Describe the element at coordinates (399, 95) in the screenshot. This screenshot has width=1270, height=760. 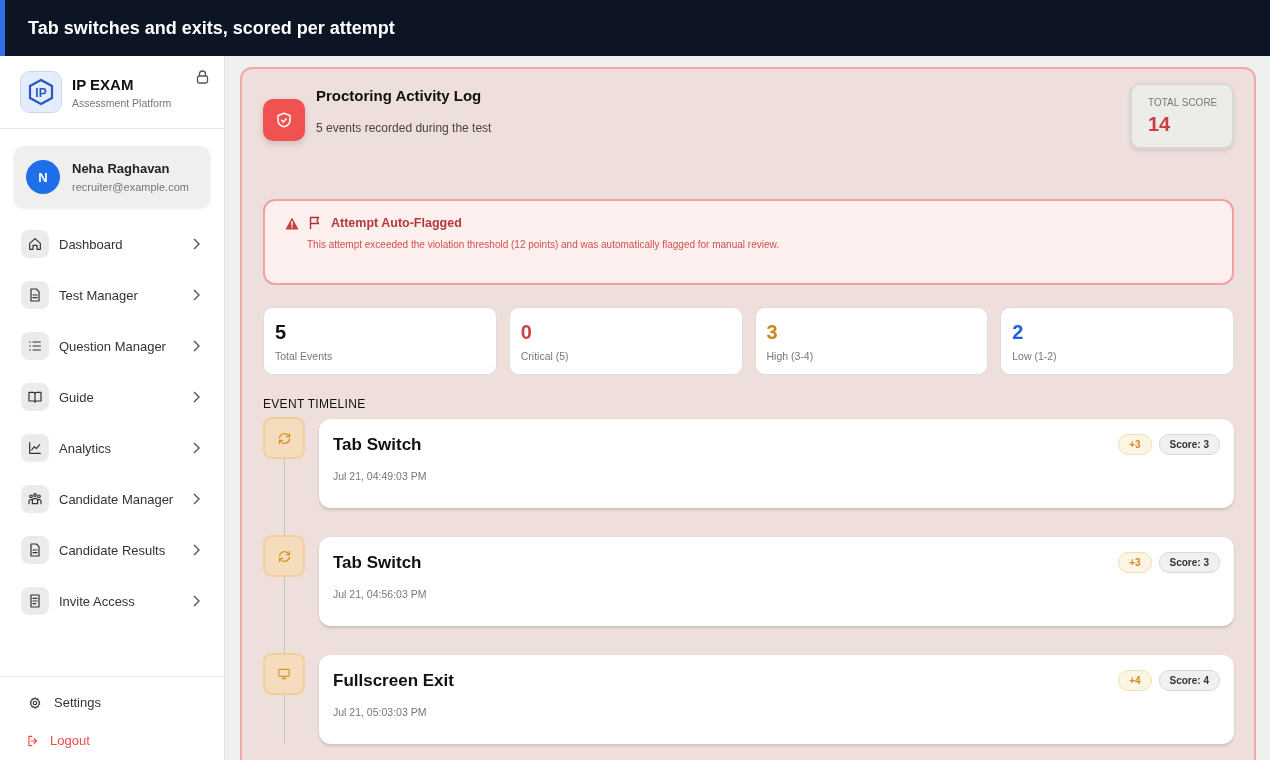
I see `log-title: Proctoring Activity Log` at that location.